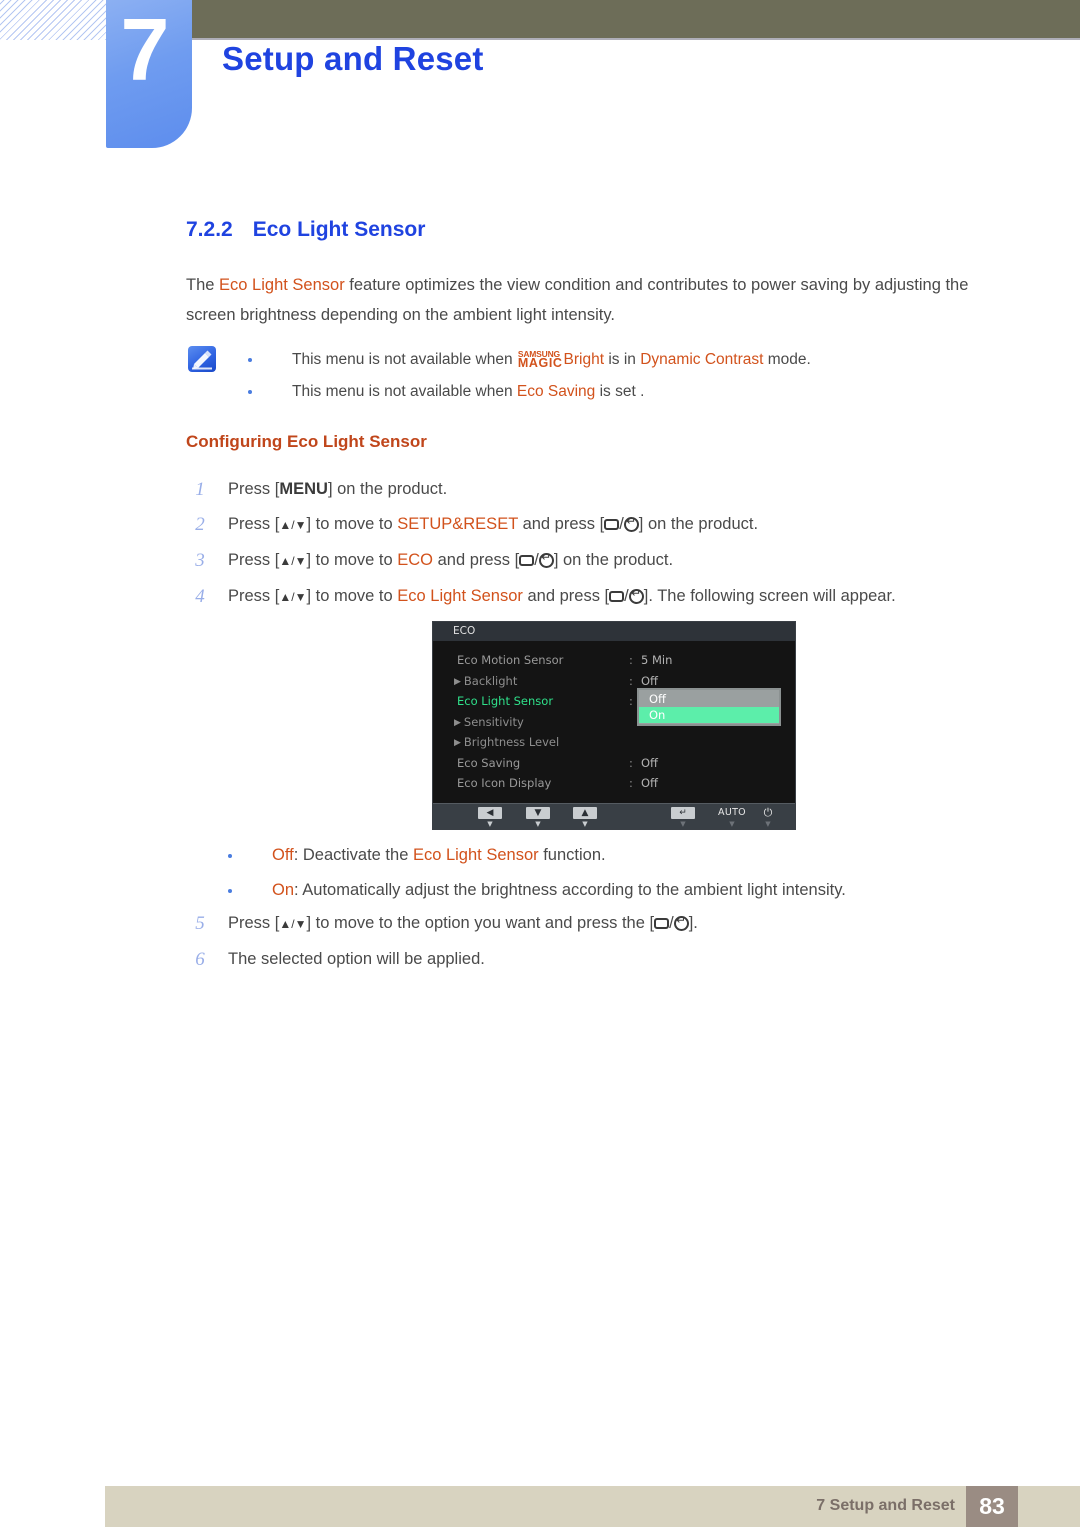 The width and height of the screenshot is (1080, 1527). I want to click on osd-row-arrow-icon: ▶, so click(457, 681).